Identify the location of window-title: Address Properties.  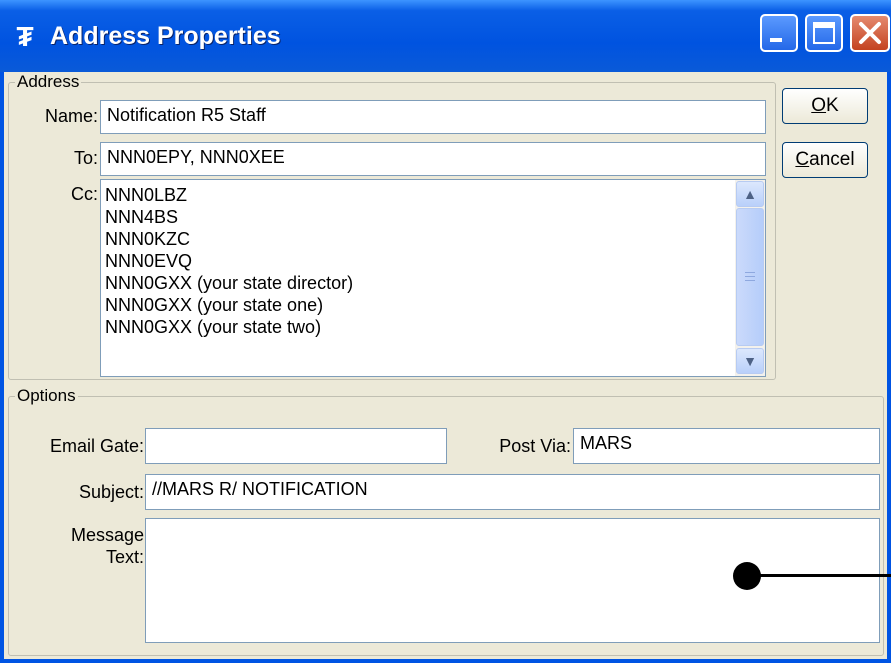
(165, 36).